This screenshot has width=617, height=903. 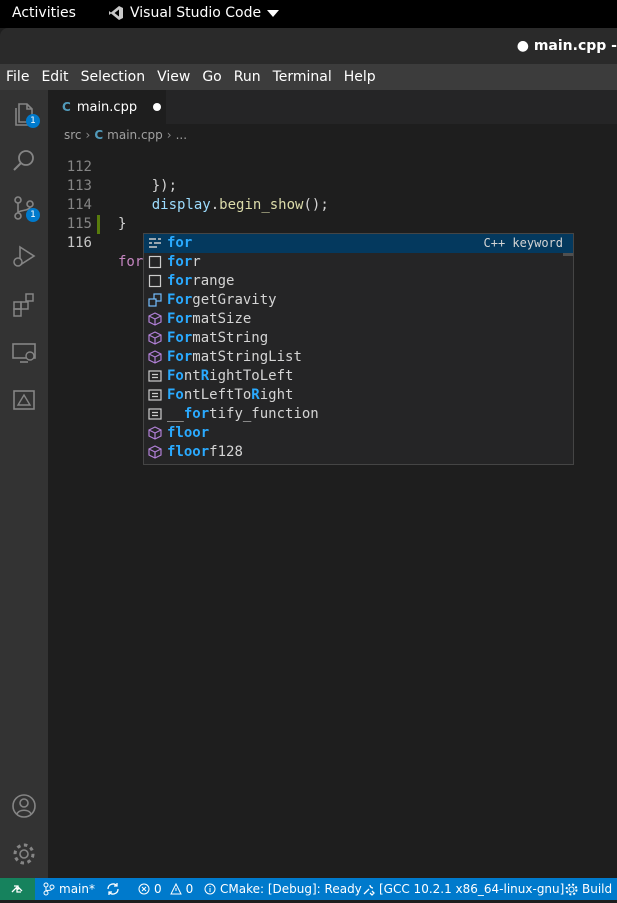 What do you see at coordinates (79, 243) in the screenshot?
I see `line-number: 116` at bounding box center [79, 243].